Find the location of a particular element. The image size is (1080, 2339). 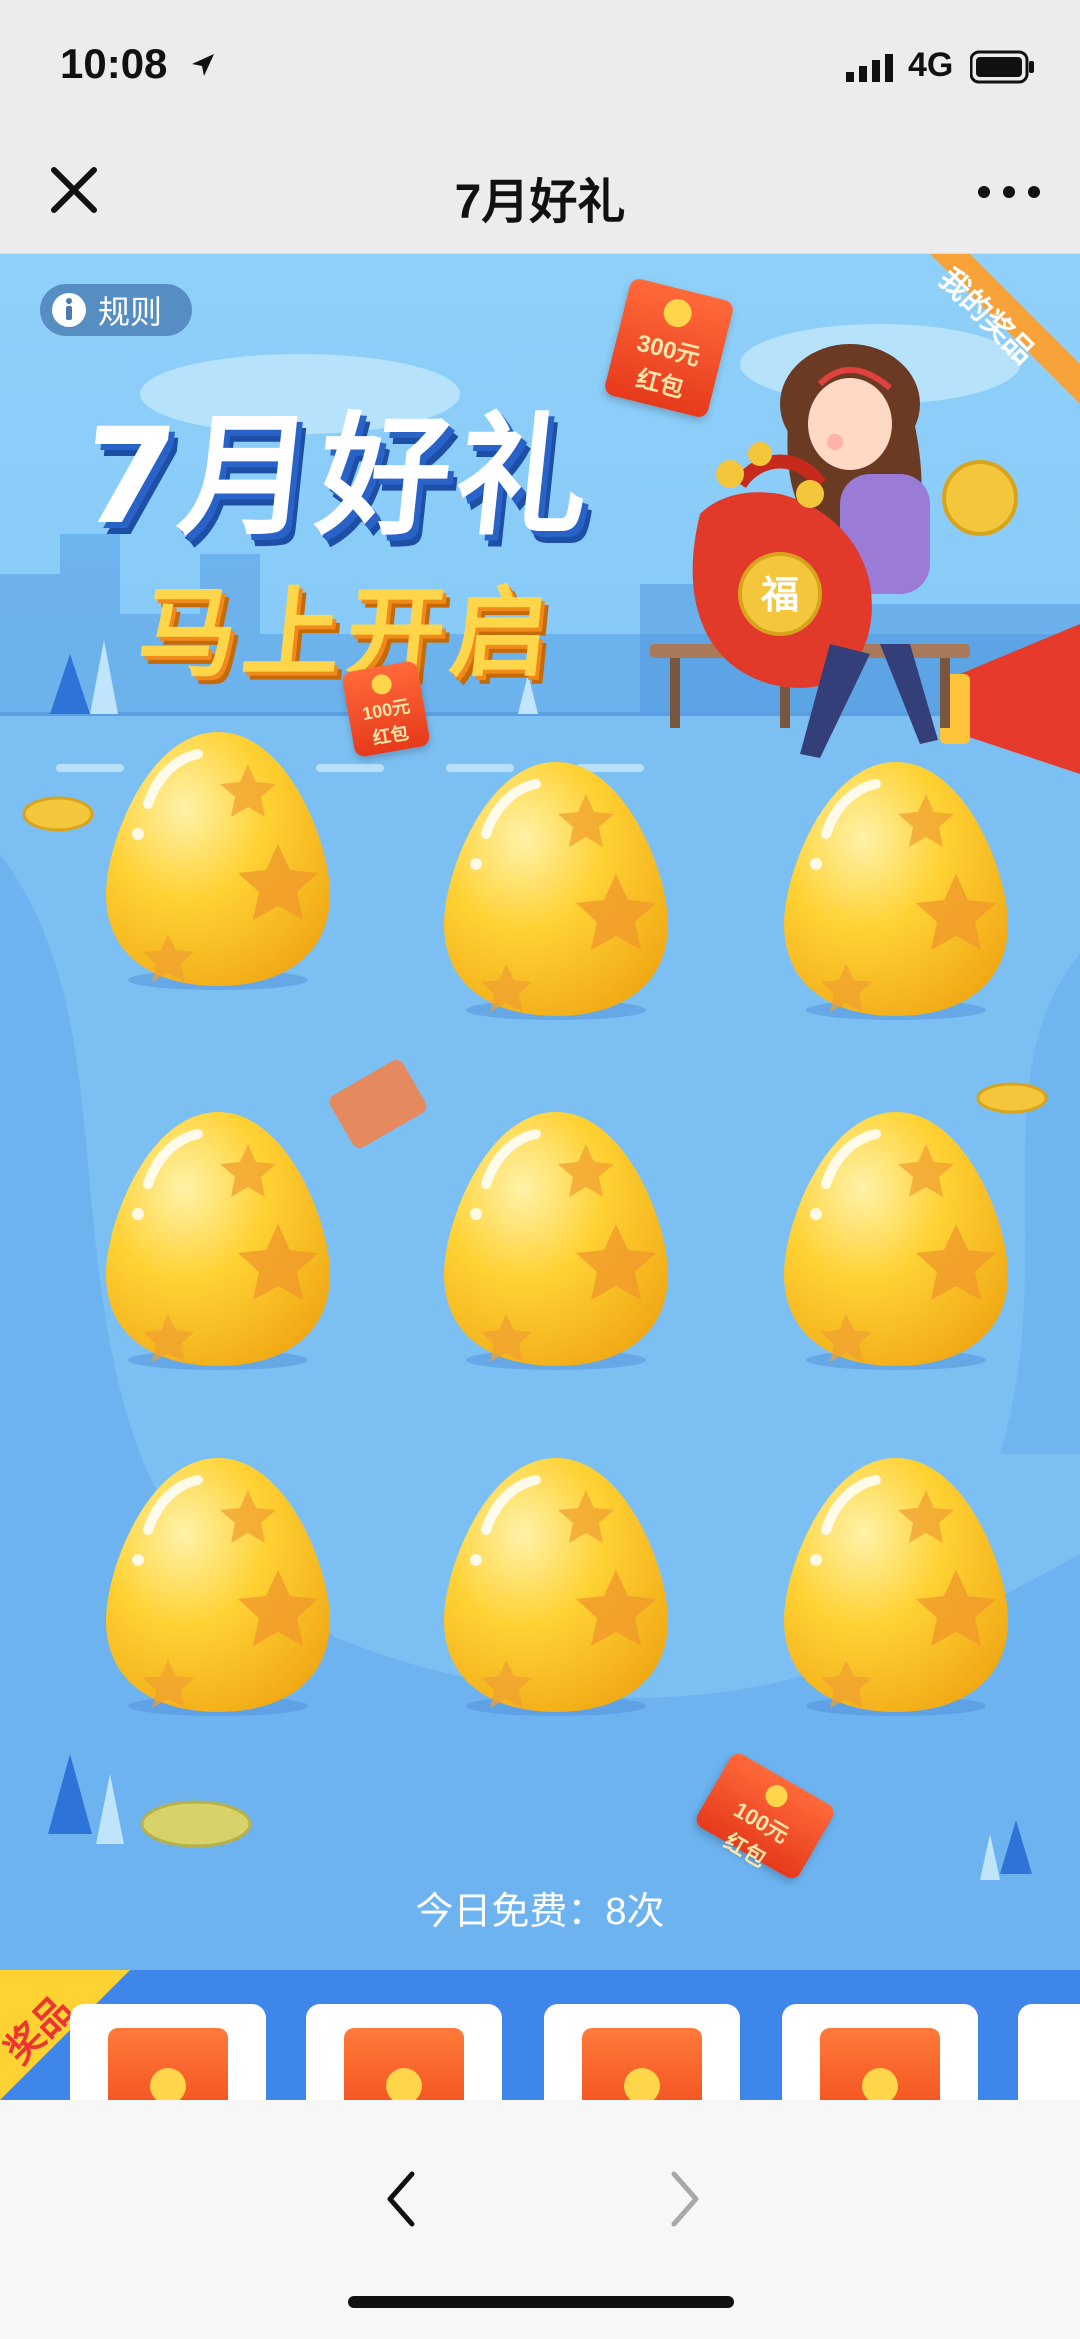

page-title: 7月好礼 is located at coordinates (540, 202).